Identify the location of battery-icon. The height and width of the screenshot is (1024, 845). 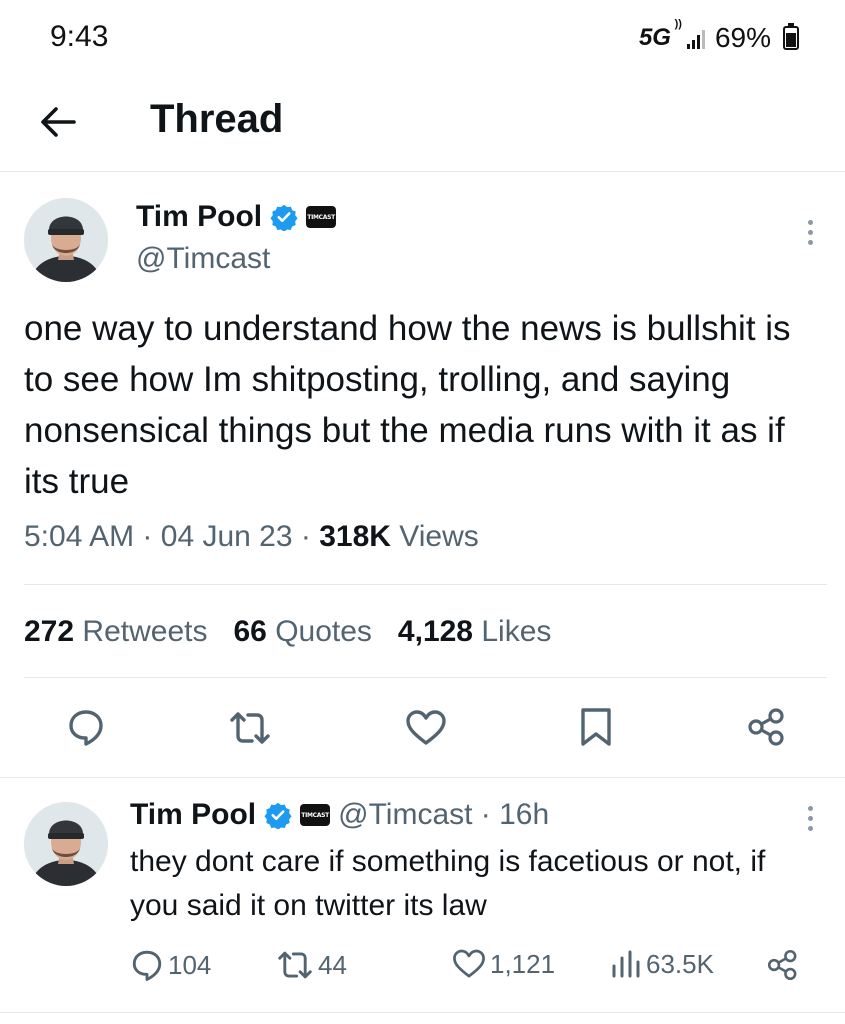
(791, 36).